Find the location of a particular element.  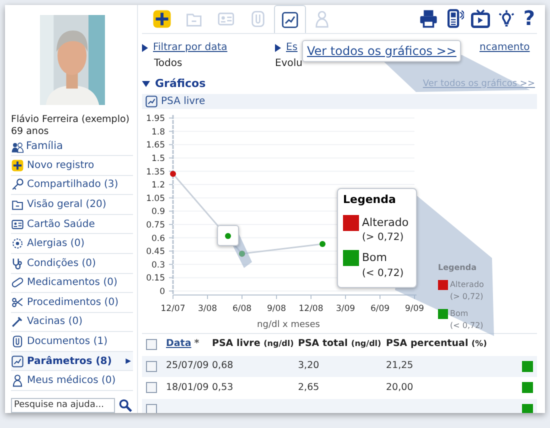

axis-label: 0 is located at coordinates (162, 291).